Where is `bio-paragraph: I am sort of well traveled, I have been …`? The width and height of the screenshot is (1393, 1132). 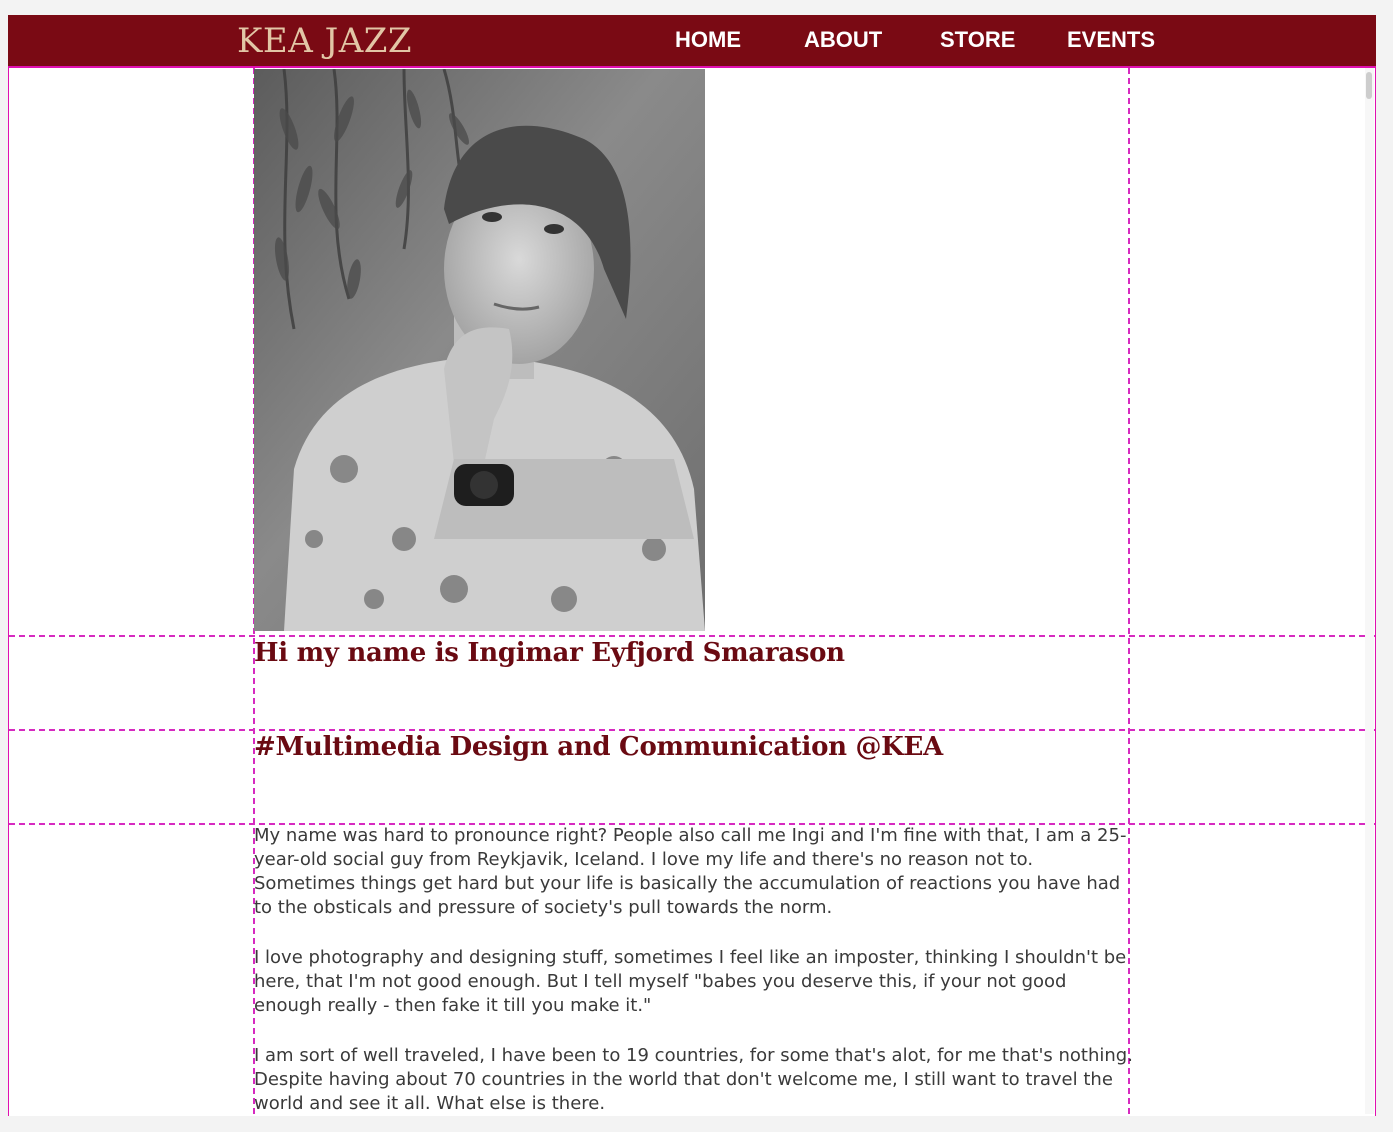 bio-paragraph: I am sort of well traveled, I have been … is located at coordinates (693, 1079).